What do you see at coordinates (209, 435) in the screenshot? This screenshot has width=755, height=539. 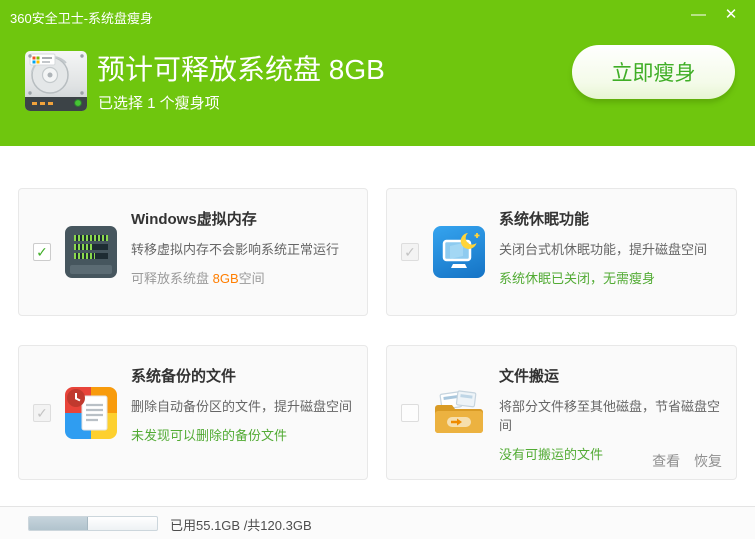 I see `card-status: 未发现可以删除的备份文件` at bounding box center [209, 435].